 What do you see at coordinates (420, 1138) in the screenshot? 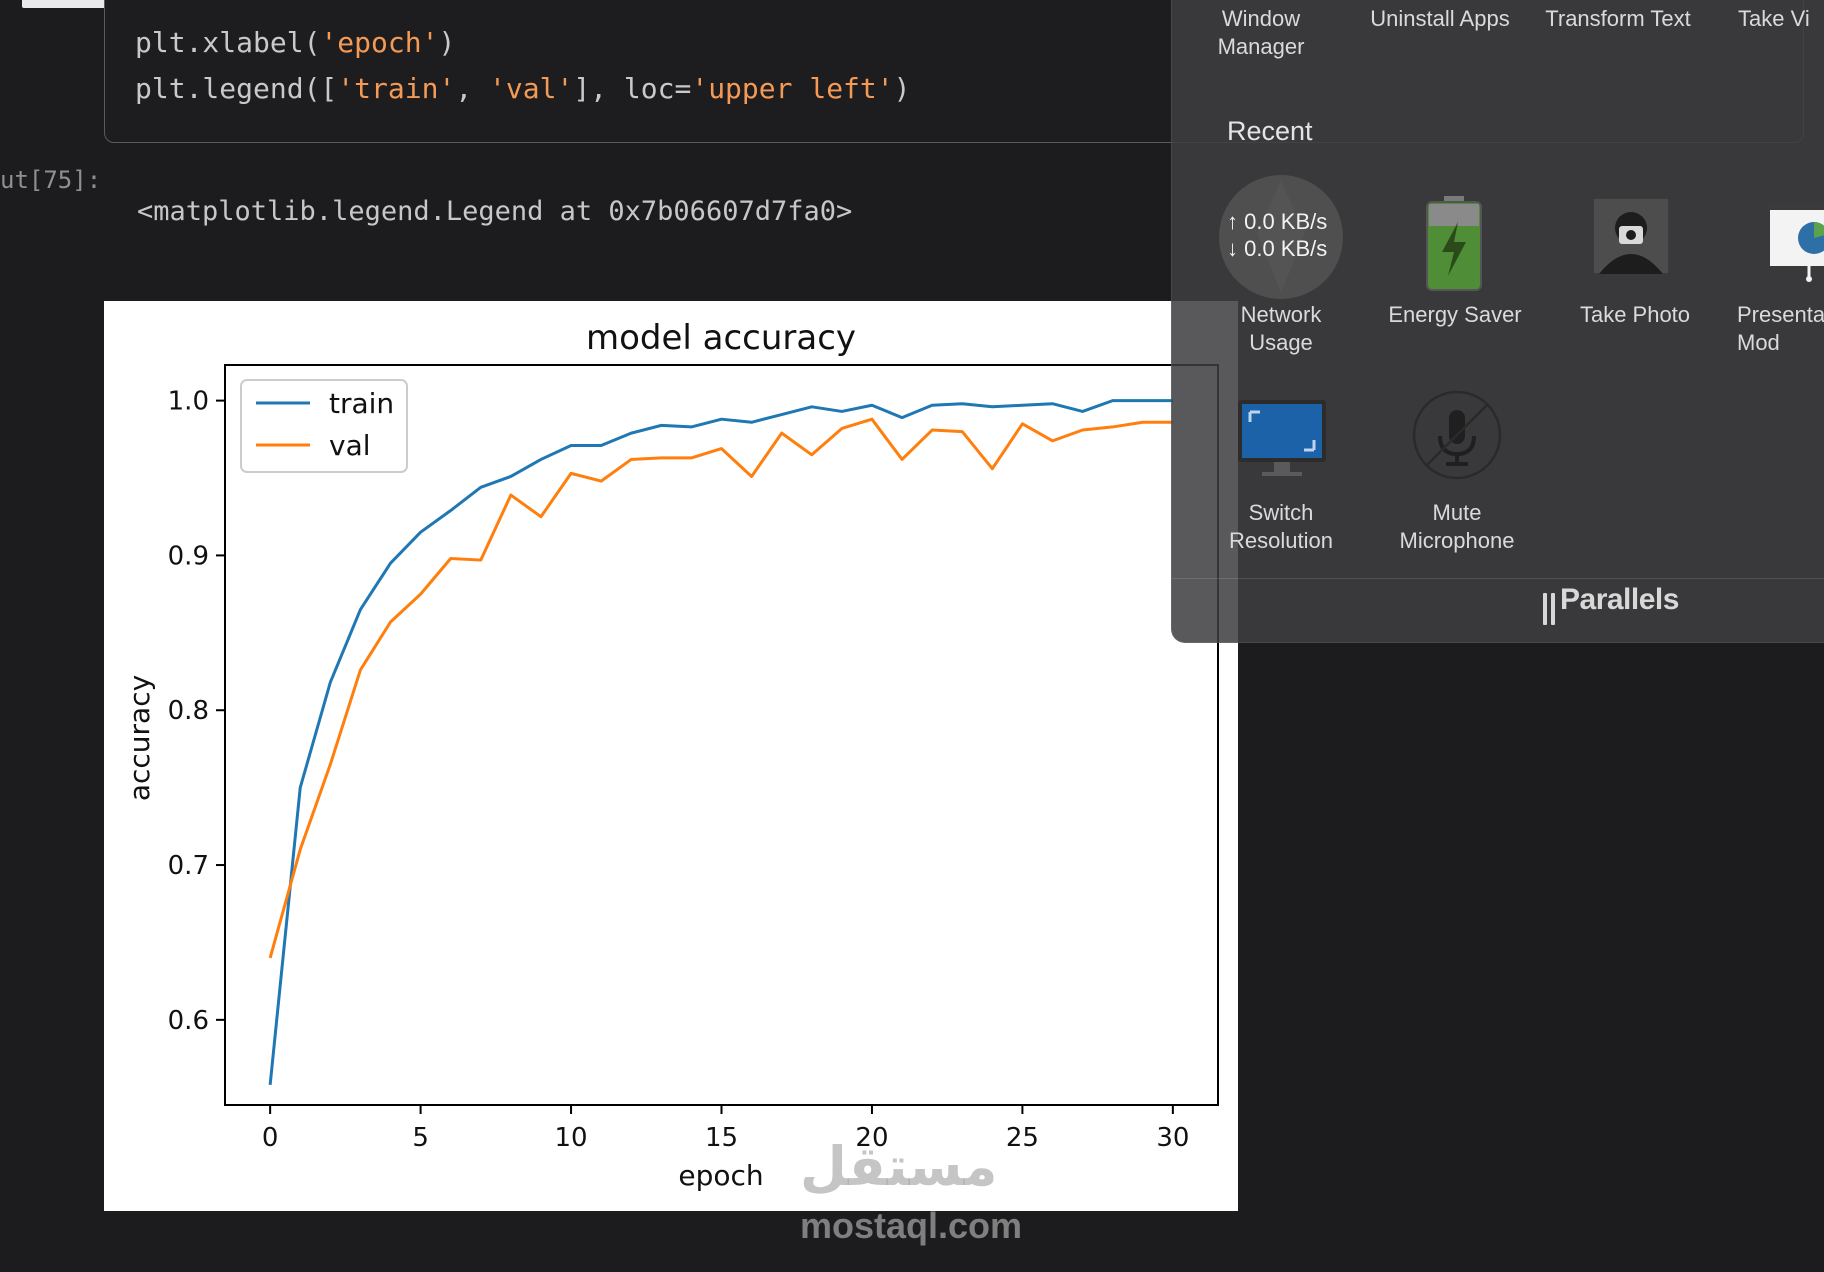
I see `x-tick-label: 5` at bounding box center [420, 1138].